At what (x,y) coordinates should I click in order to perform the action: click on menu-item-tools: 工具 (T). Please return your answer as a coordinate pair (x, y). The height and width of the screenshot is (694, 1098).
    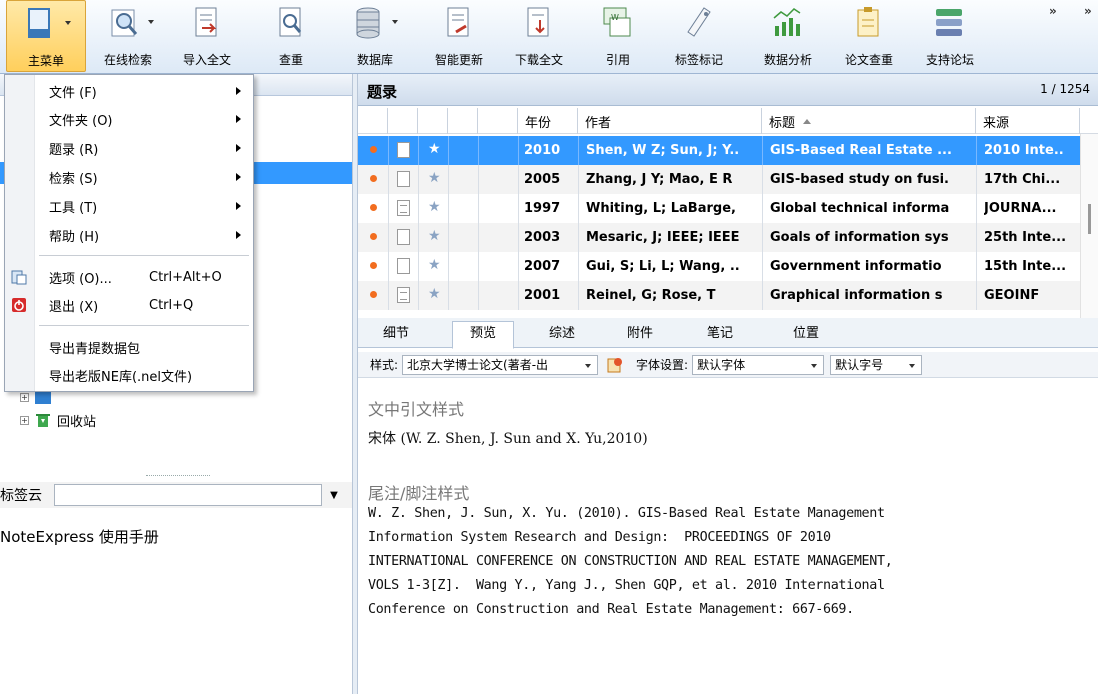
    Looking at the image, I should click on (129, 206).